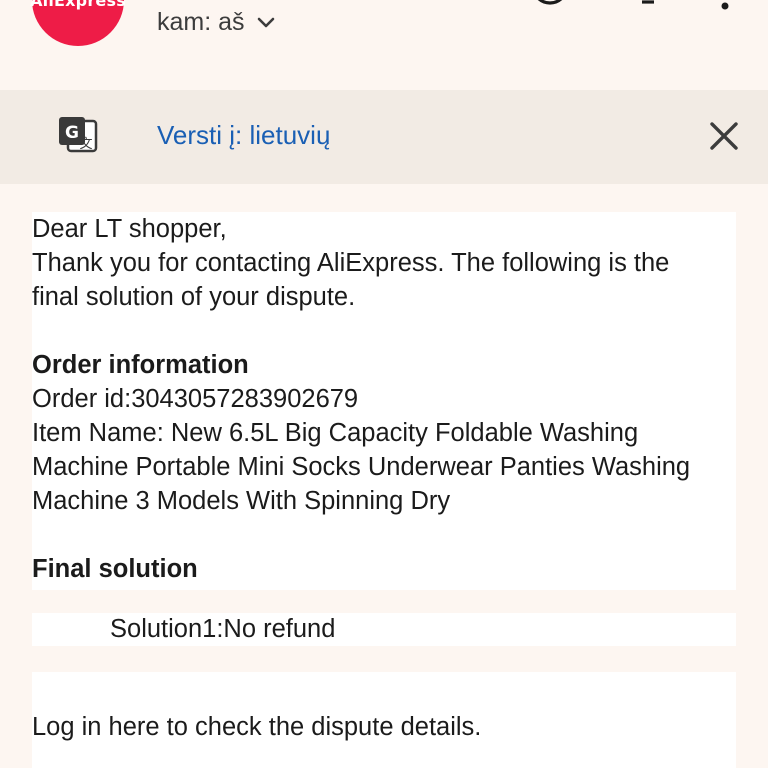  I want to click on close-icon, so click(724, 138).